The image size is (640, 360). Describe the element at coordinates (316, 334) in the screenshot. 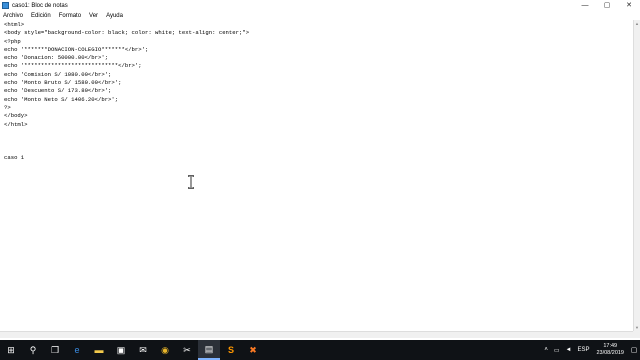

I see `horizontal-scrollbar` at that location.